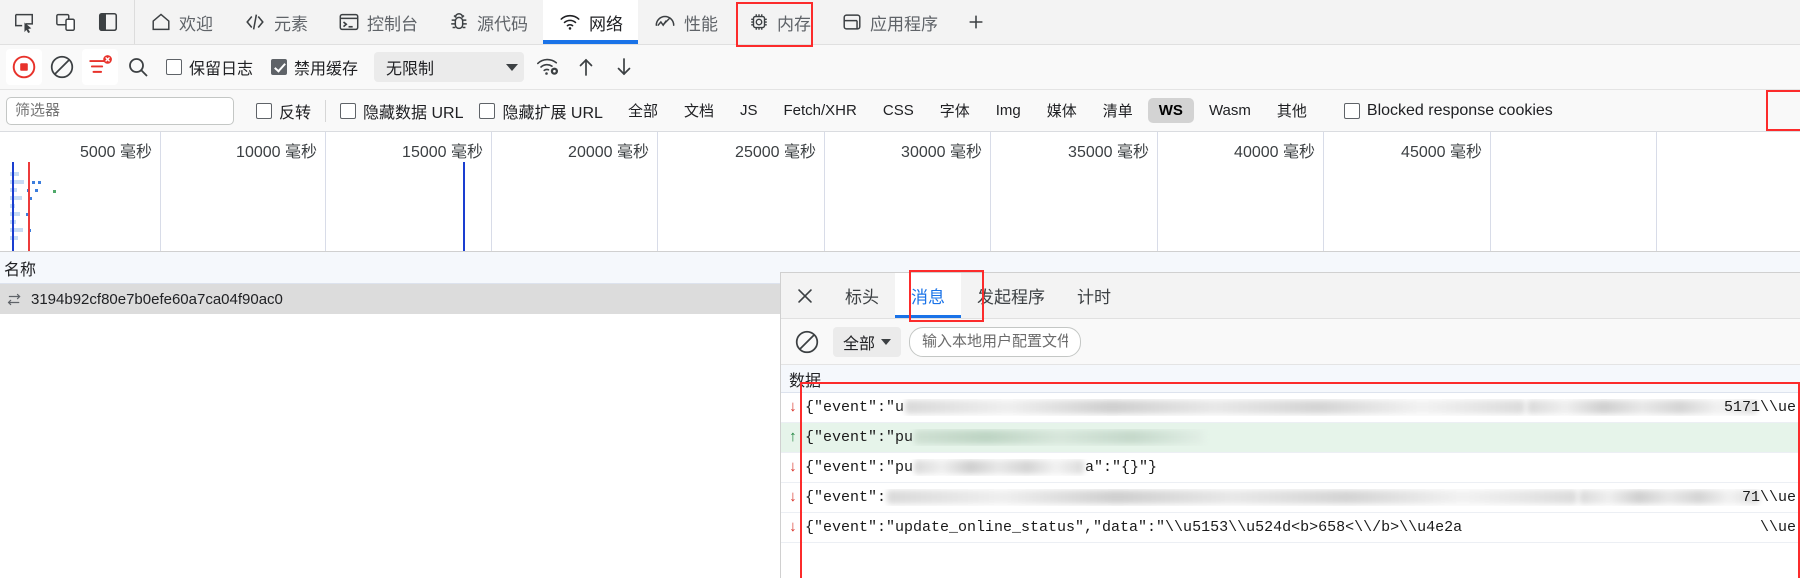 Image resolution: width=1800 pixels, height=578 pixels. What do you see at coordinates (209, 67) in the screenshot?
I see `preserve-log-checkbox: 保留日志` at bounding box center [209, 67].